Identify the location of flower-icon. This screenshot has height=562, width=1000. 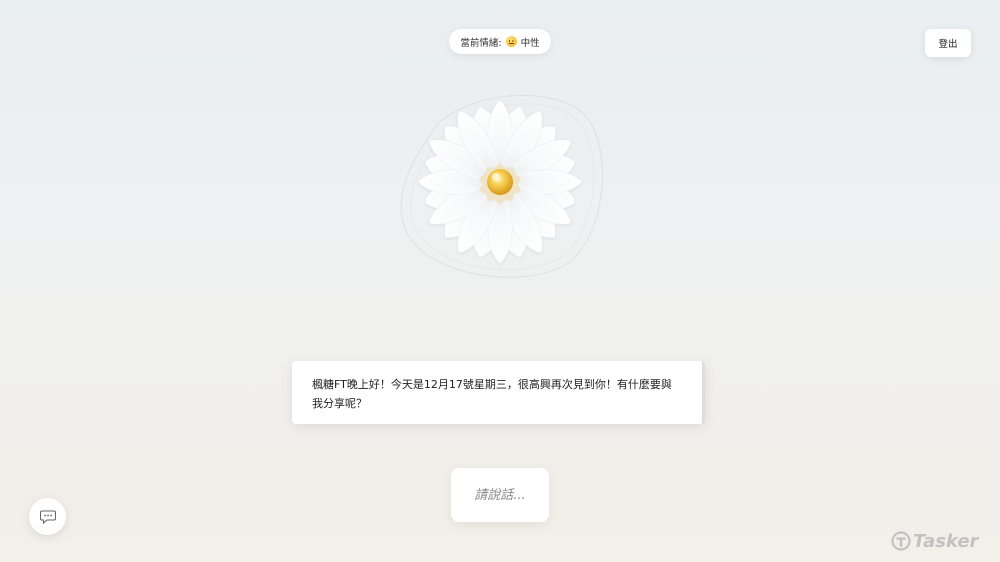
(501, 186).